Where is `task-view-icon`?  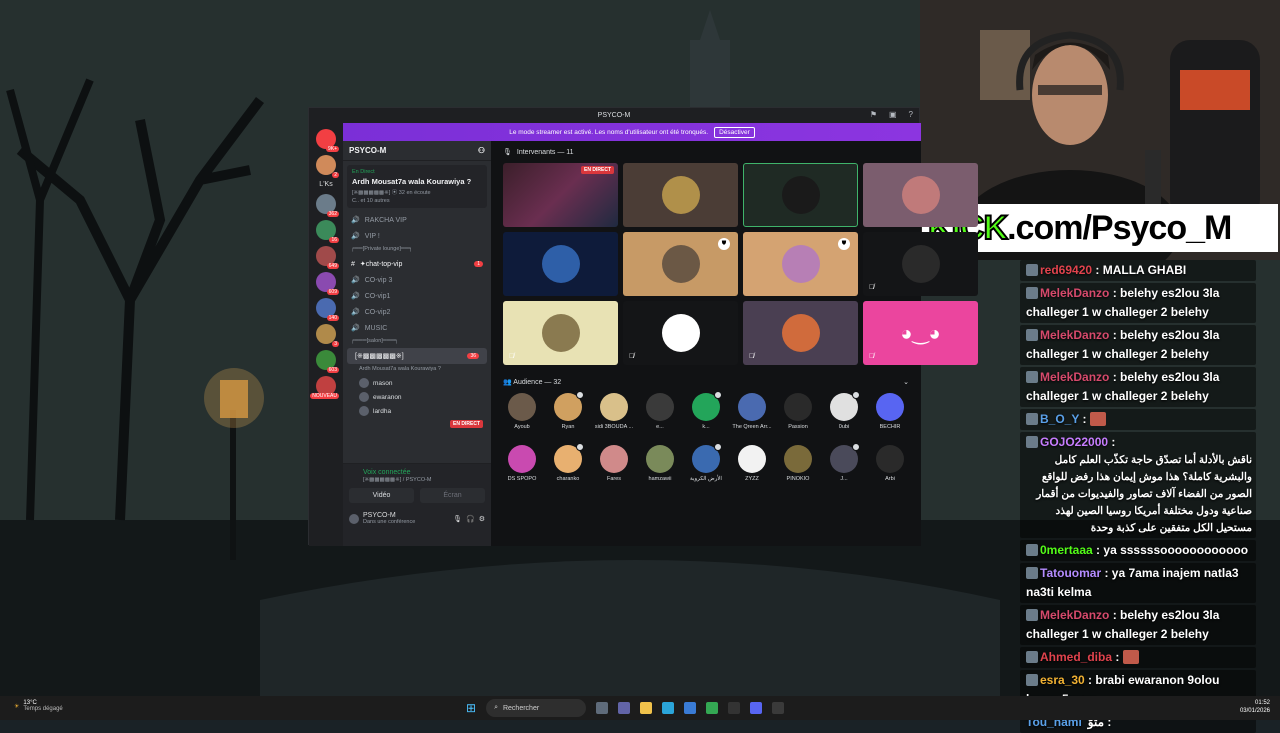 task-view-icon is located at coordinates (602, 708).